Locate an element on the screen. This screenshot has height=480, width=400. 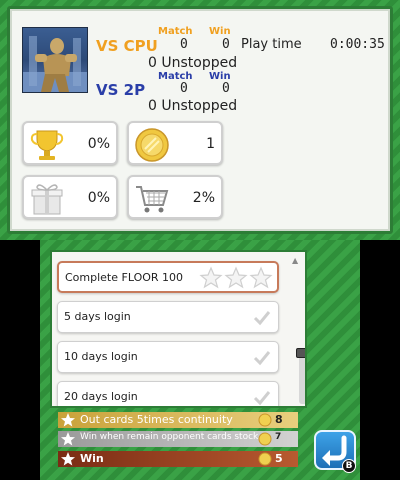
vs-2p-unstopped: 0 Unstopped is located at coordinates (193, 106).